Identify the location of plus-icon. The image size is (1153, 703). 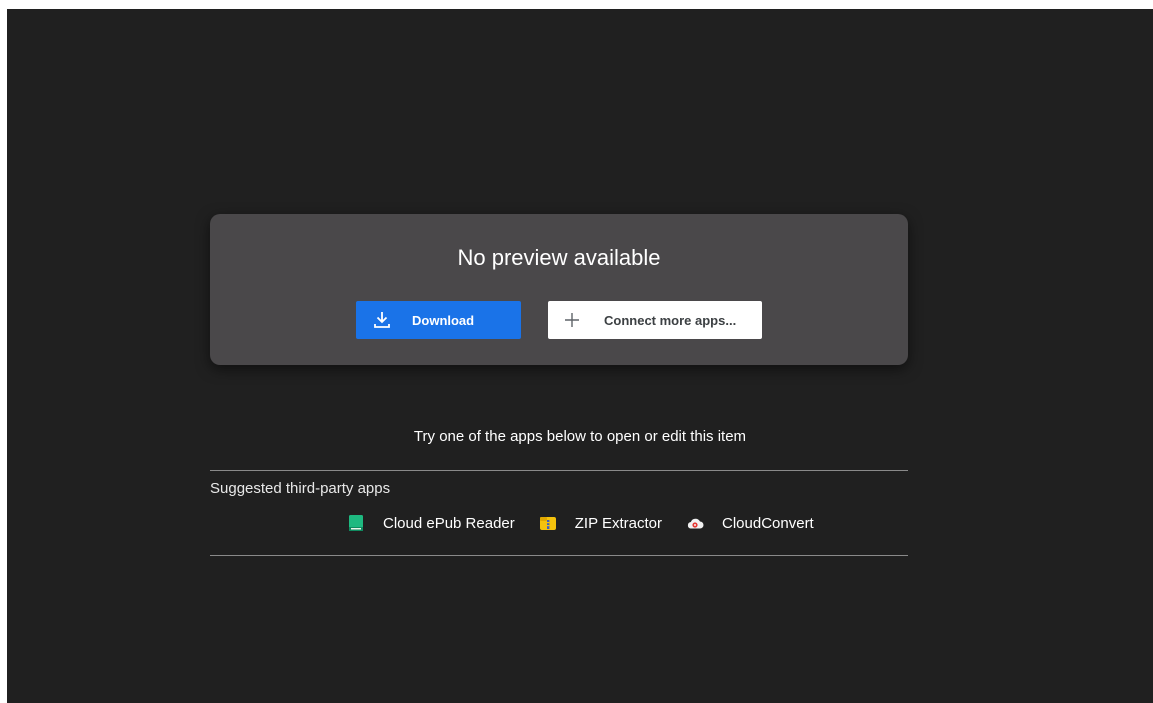
(572, 320).